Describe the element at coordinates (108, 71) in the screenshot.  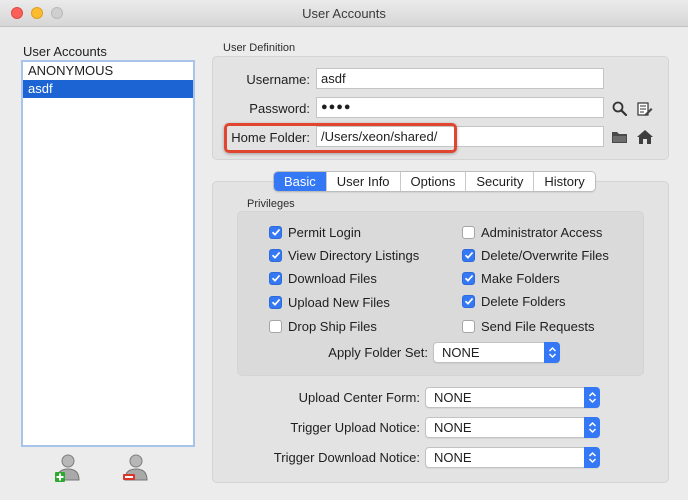
I see `user-row-anonymous: ANONYMOUS` at that location.